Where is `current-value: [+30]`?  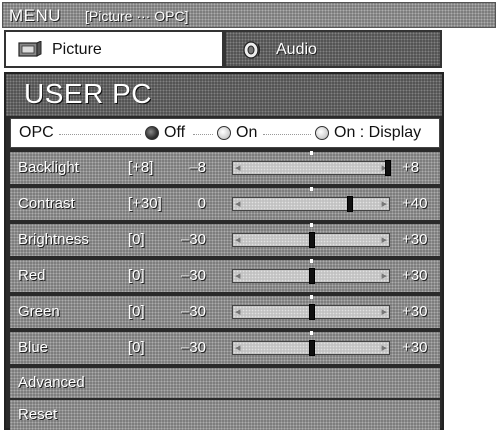 current-value: [+30] is located at coordinates (145, 203).